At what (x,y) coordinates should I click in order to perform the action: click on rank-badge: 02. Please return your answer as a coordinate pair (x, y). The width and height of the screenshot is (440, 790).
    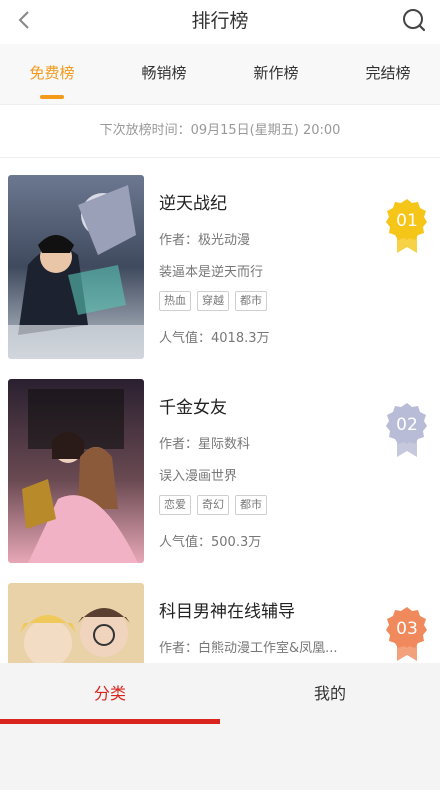
    Looking at the image, I should click on (407, 431).